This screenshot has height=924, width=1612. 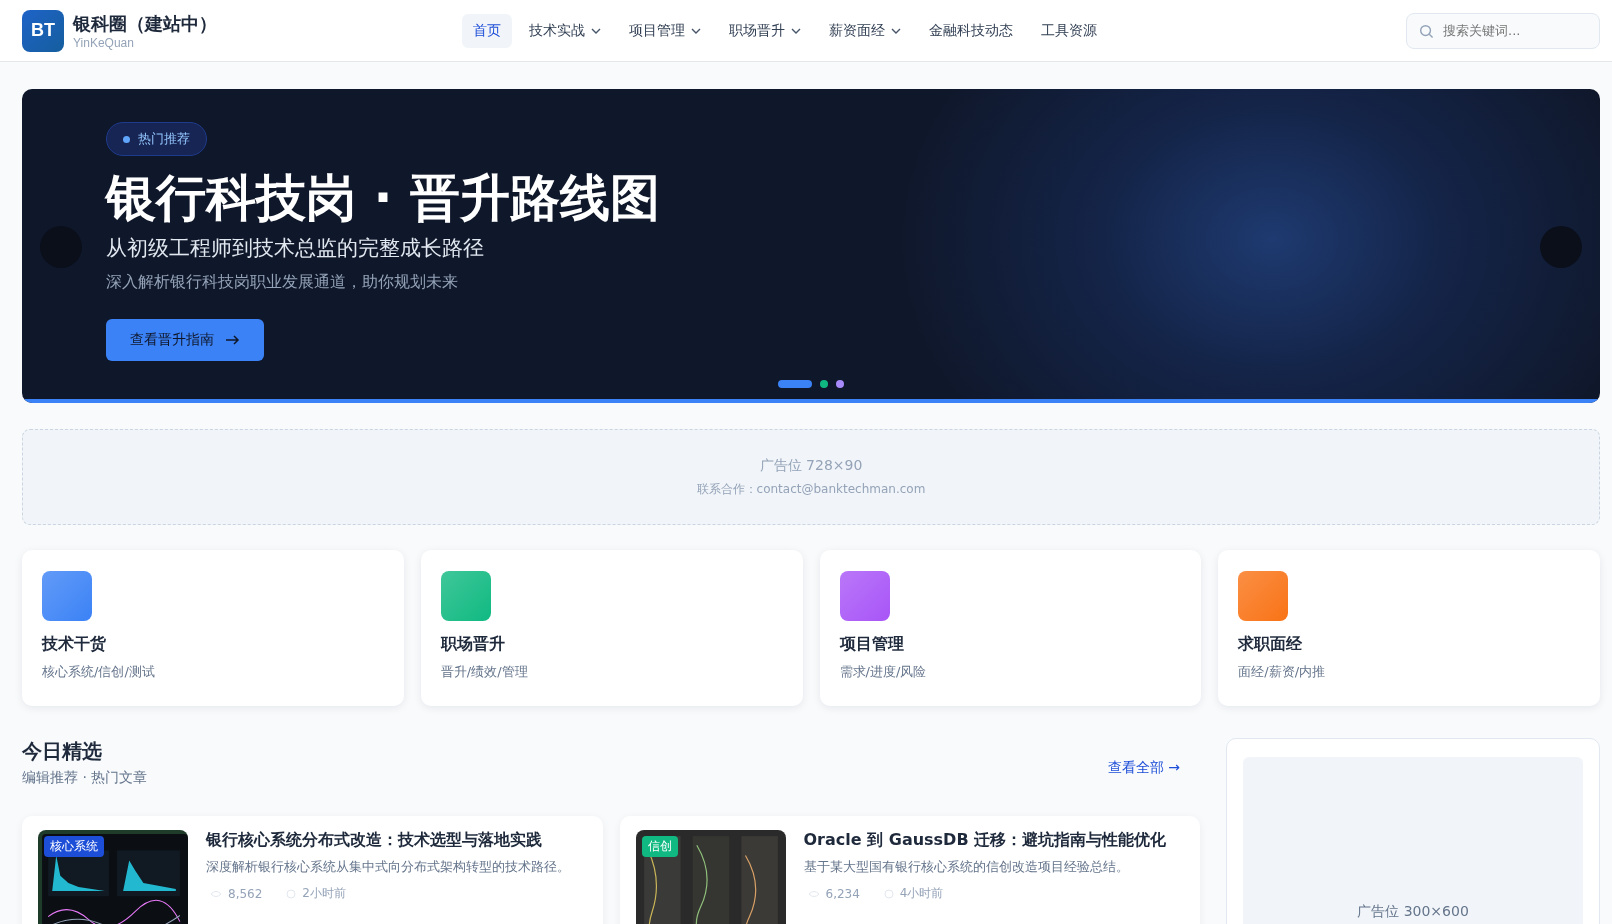 What do you see at coordinates (62, 751) in the screenshot?
I see `section-title: 今日精选` at bounding box center [62, 751].